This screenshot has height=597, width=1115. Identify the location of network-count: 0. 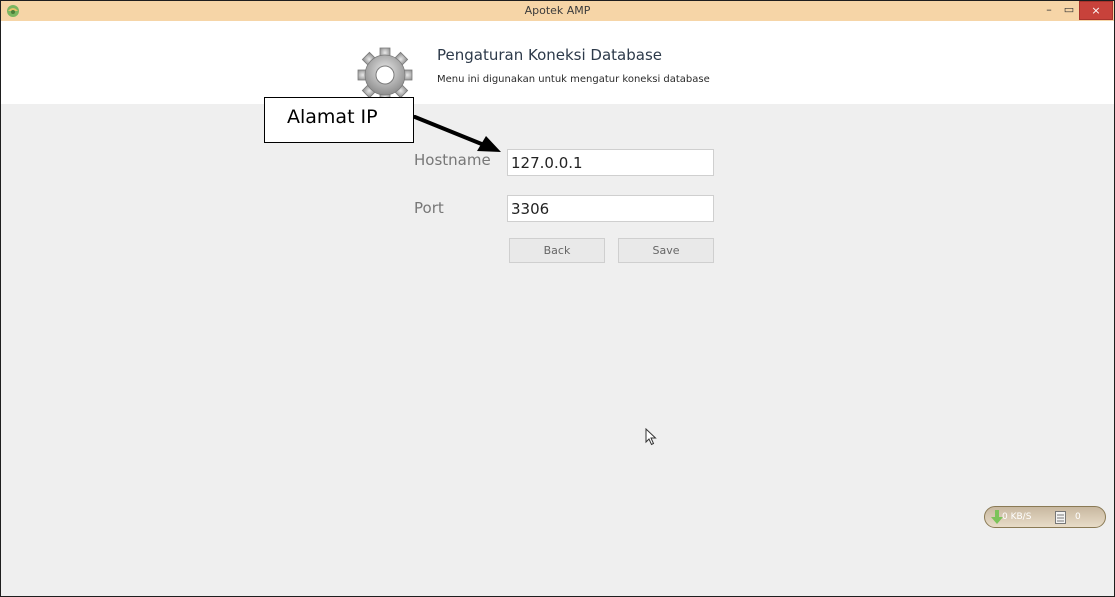
(1078, 517).